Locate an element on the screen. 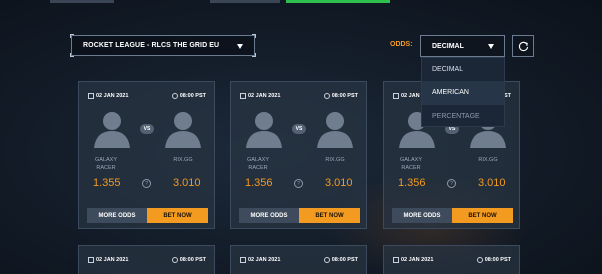 The height and width of the screenshot is (274, 602). refresh-icon is located at coordinates (523, 46).